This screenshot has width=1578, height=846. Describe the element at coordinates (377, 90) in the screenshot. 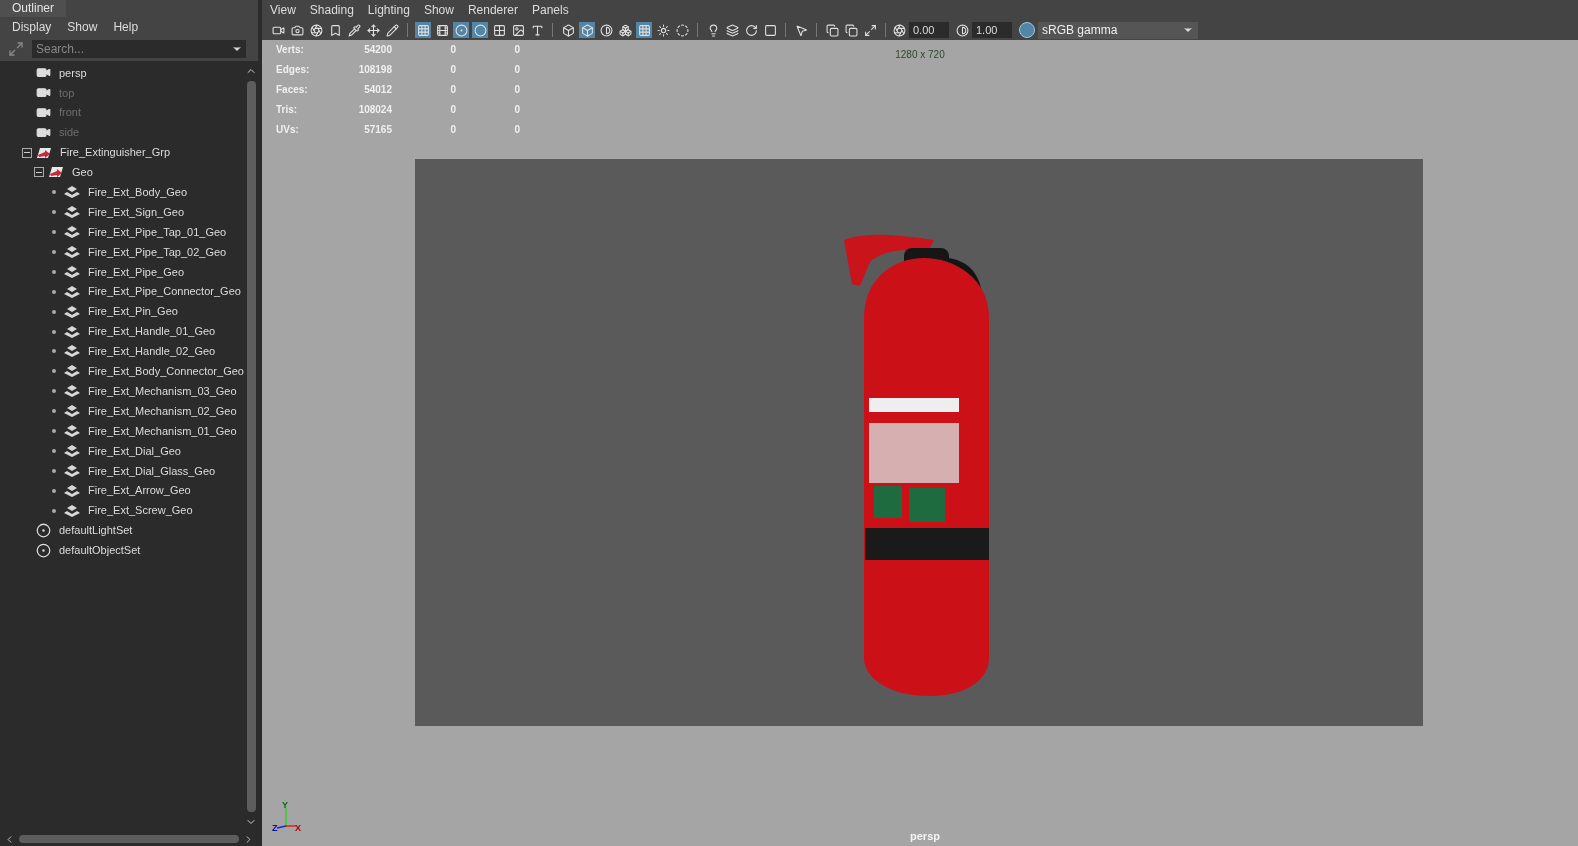

I see `stat-value: 54012` at that location.